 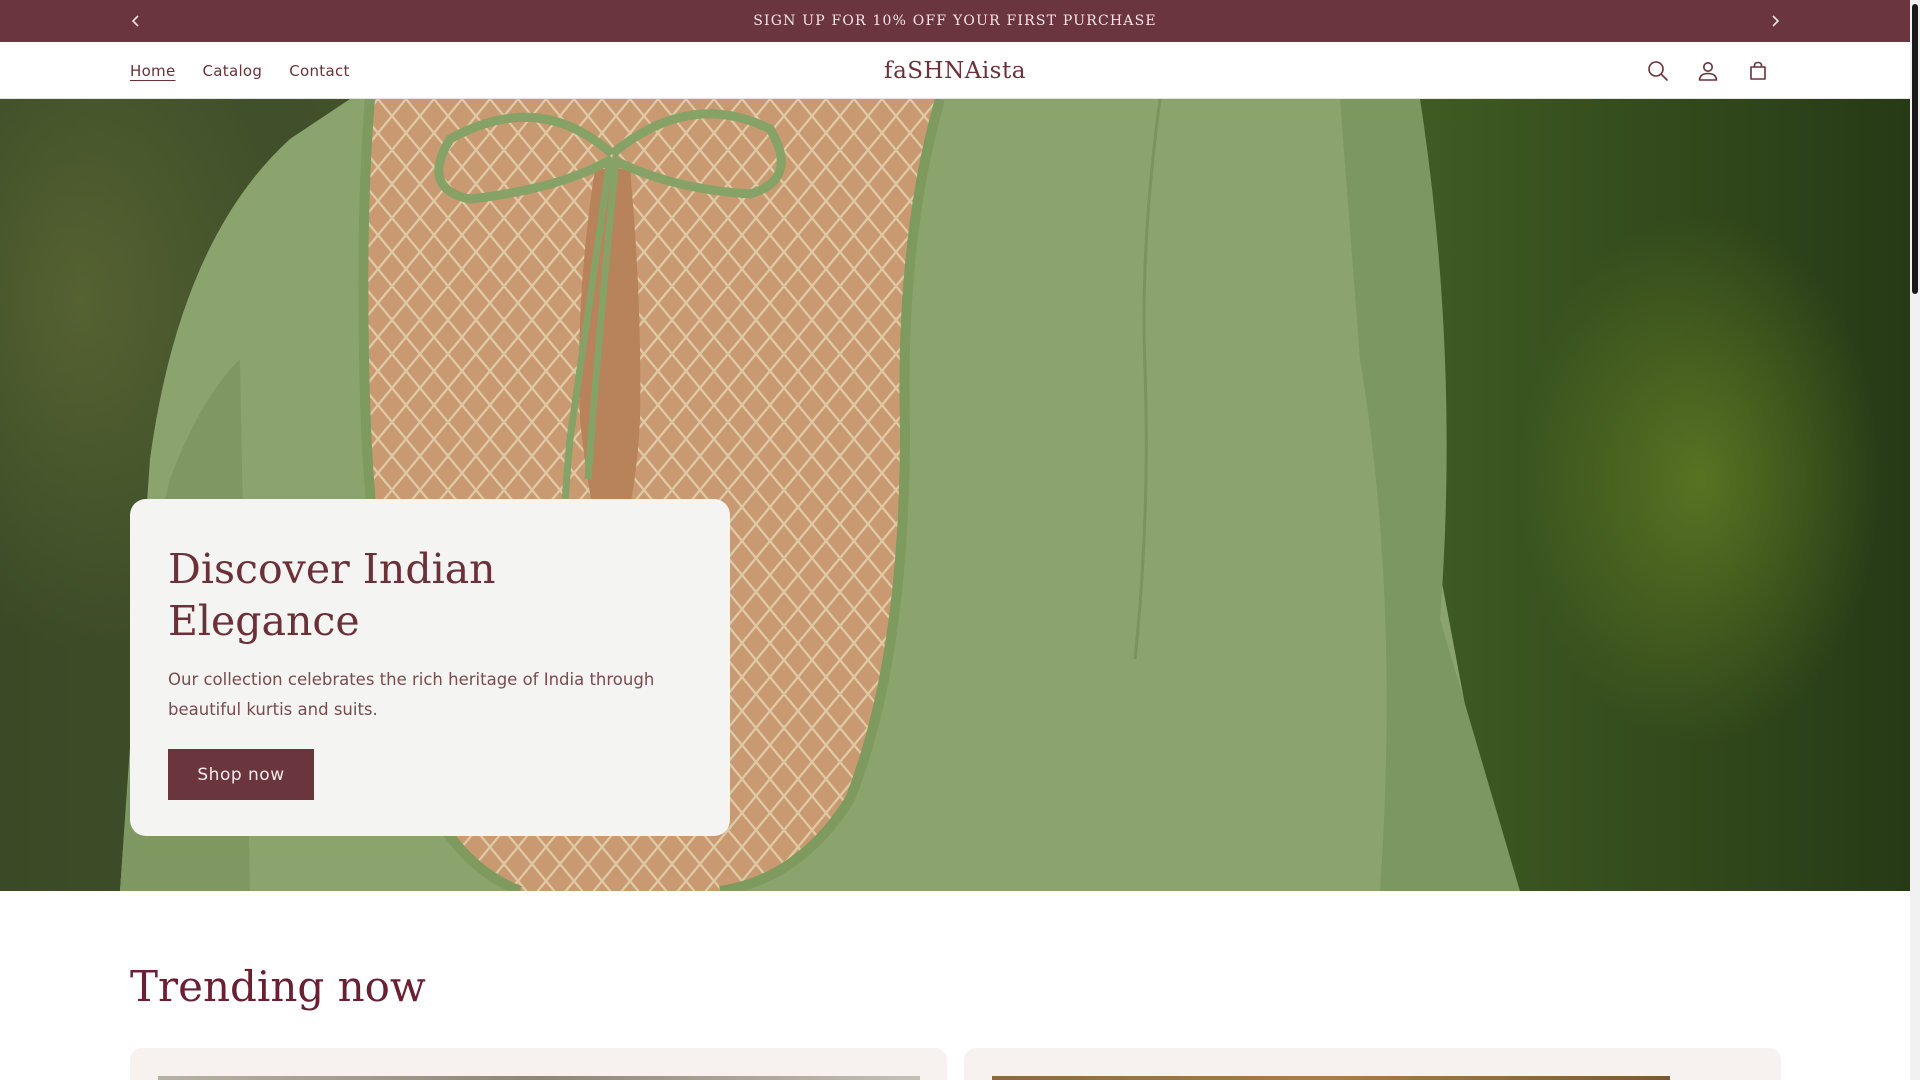 I want to click on nav-home-link: Home, so click(x=153, y=71).